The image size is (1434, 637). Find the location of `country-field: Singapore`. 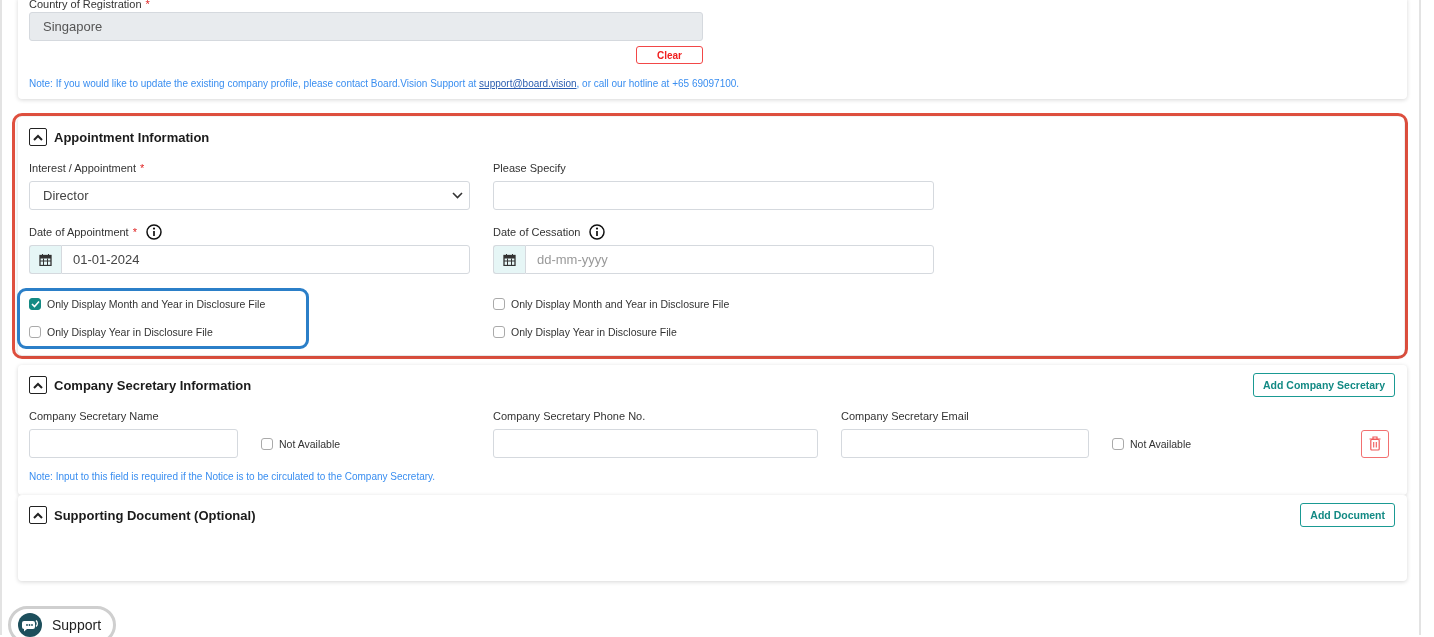

country-field: Singapore is located at coordinates (366, 26).